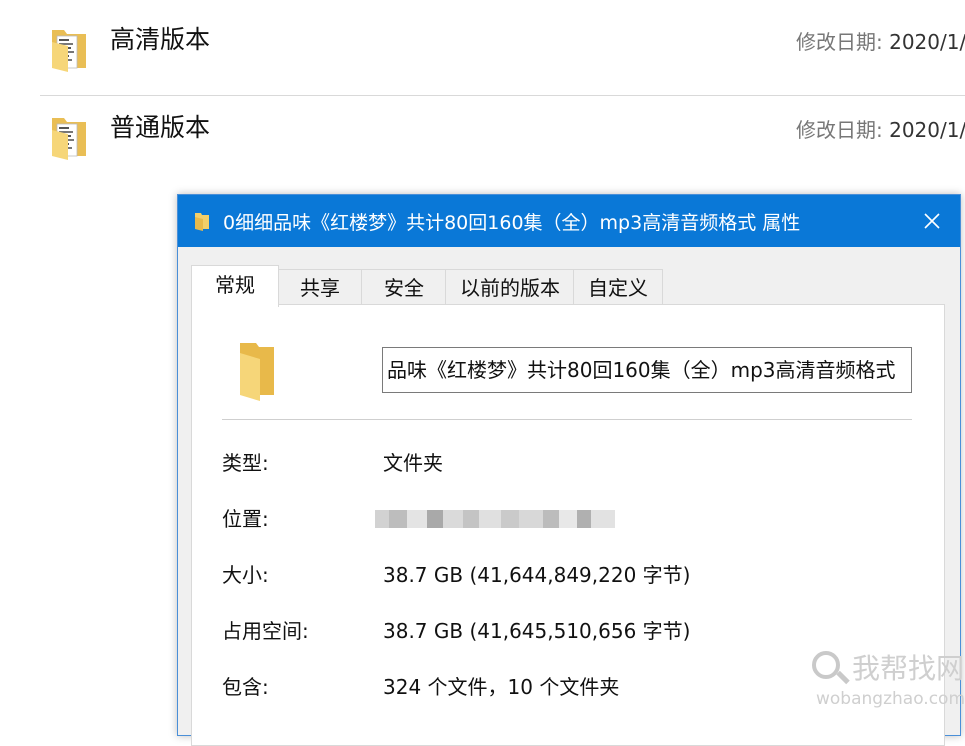 The height and width of the screenshot is (746, 965). What do you see at coordinates (245, 463) in the screenshot?
I see `type-label: 类型:` at bounding box center [245, 463].